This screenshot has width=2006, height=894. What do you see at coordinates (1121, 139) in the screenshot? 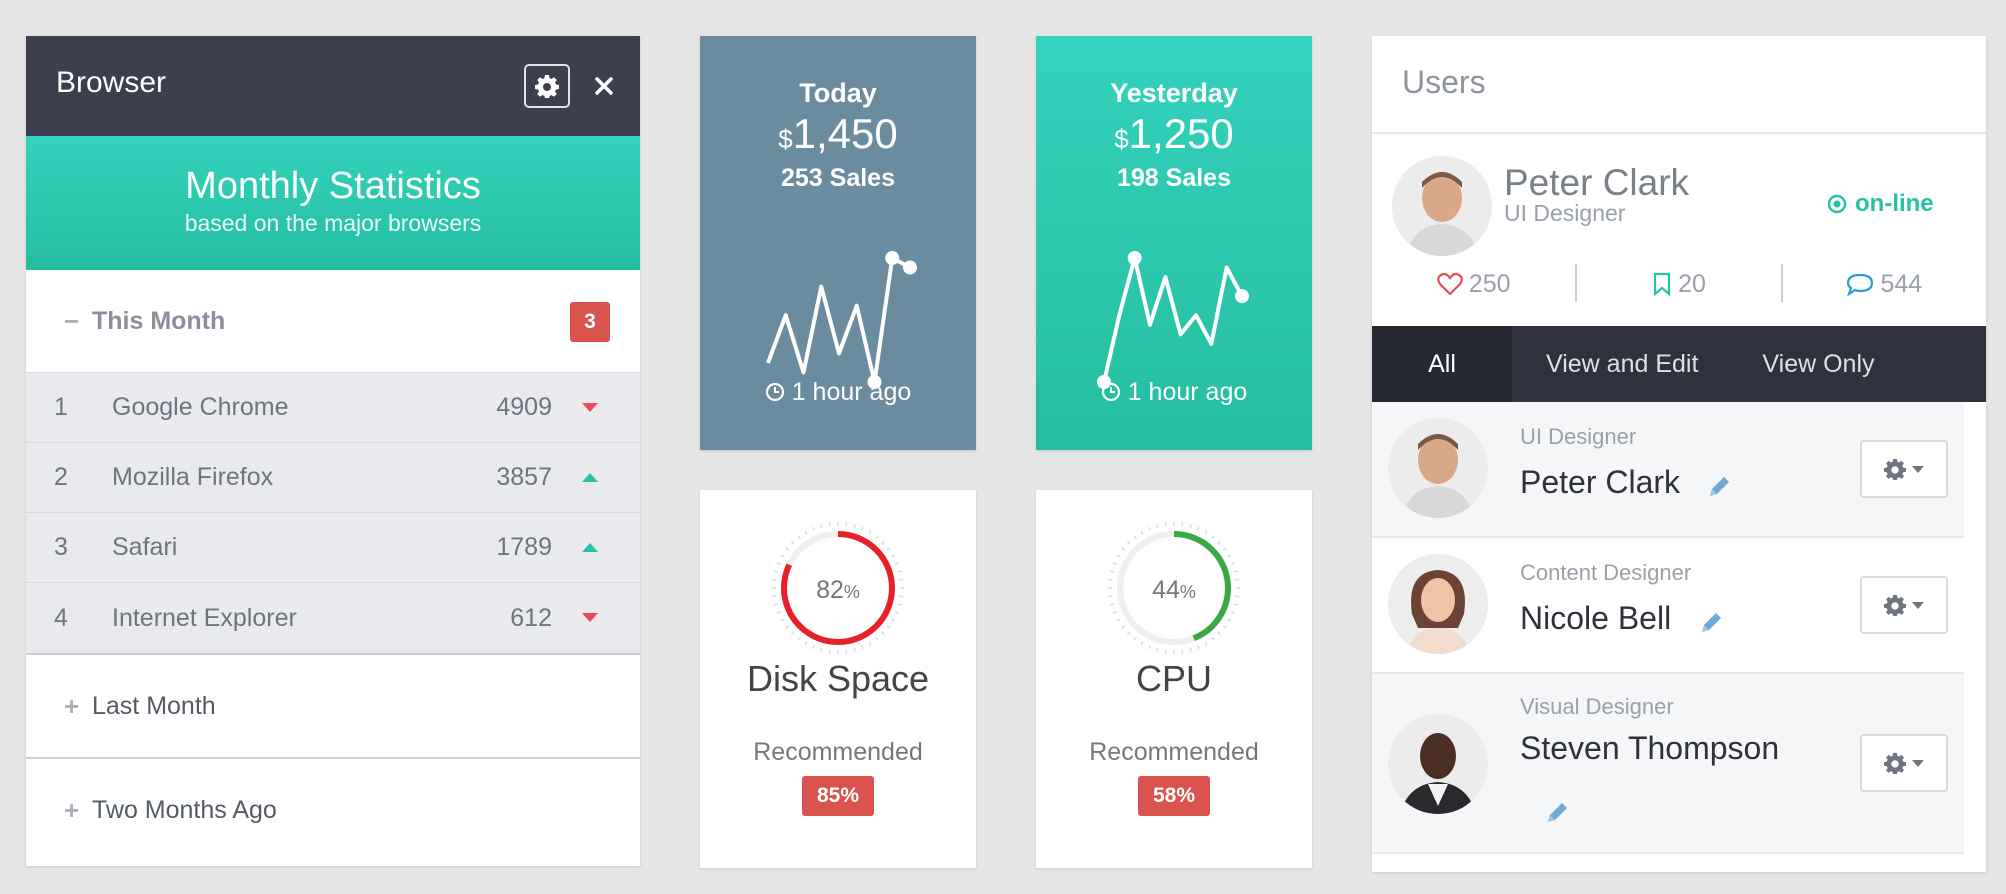
I see `currency-symbol: $` at bounding box center [1121, 139].